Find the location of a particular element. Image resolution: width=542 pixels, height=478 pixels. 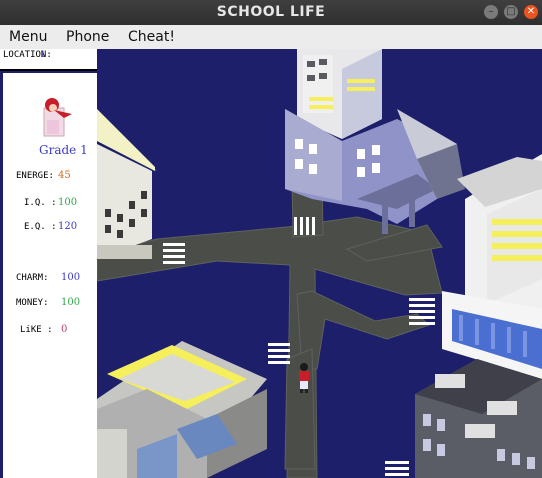

menu-bar: Menu Phone Cheat! is located at coordinates (271, 37).